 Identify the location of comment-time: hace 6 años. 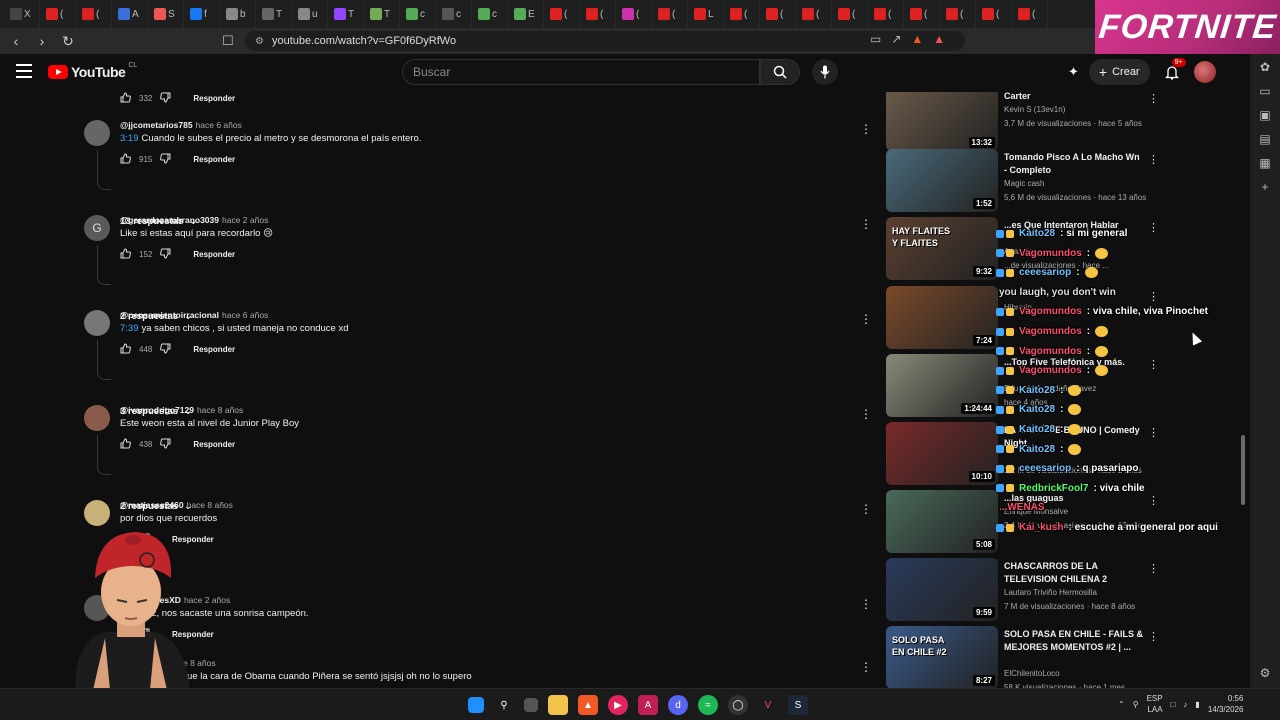
(245, 315).